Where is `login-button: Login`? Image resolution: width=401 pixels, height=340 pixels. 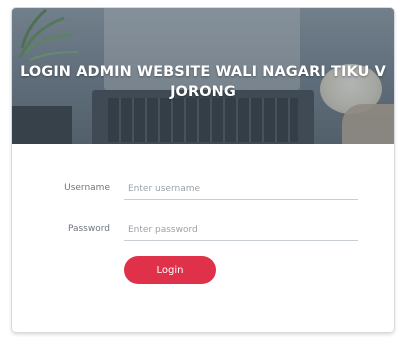 login-button: Login is located at coordinates (170, 270).